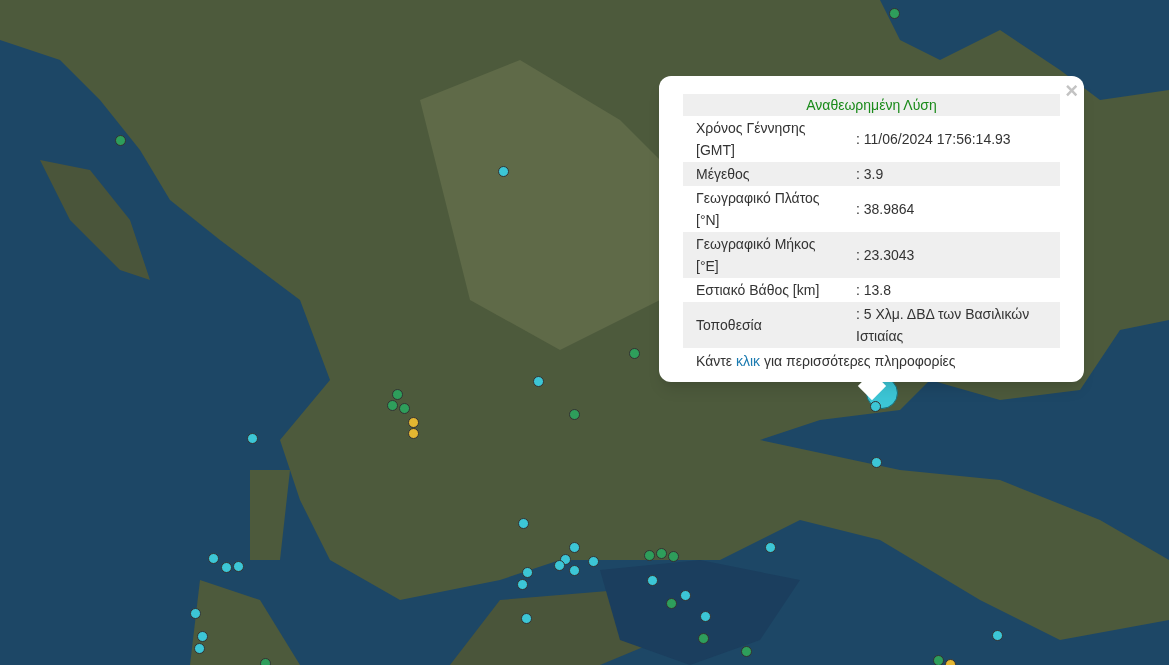  I want to click on field-value: : 23.3043, so click(885, 255).